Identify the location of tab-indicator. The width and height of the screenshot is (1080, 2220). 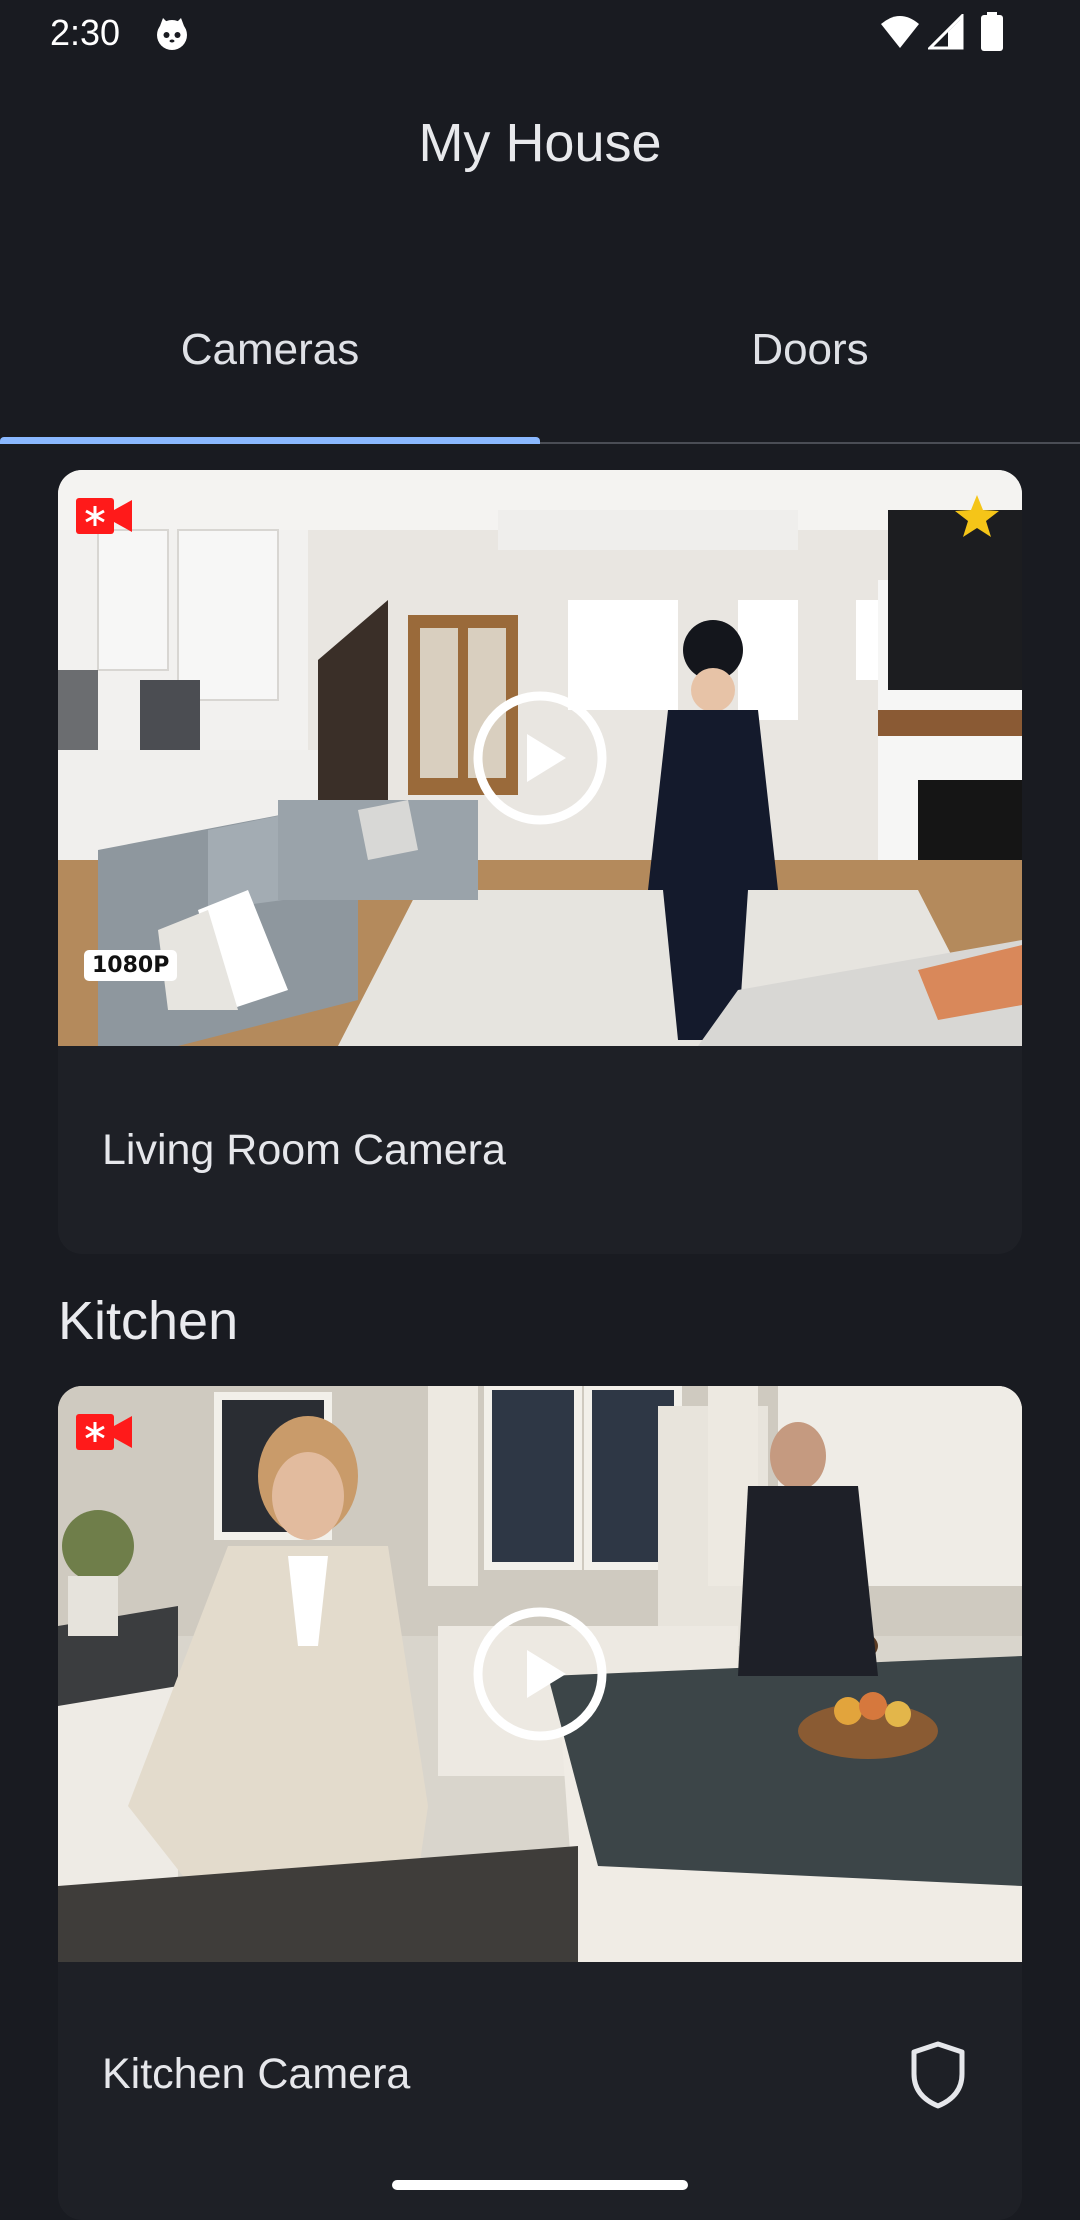
(270, 440).